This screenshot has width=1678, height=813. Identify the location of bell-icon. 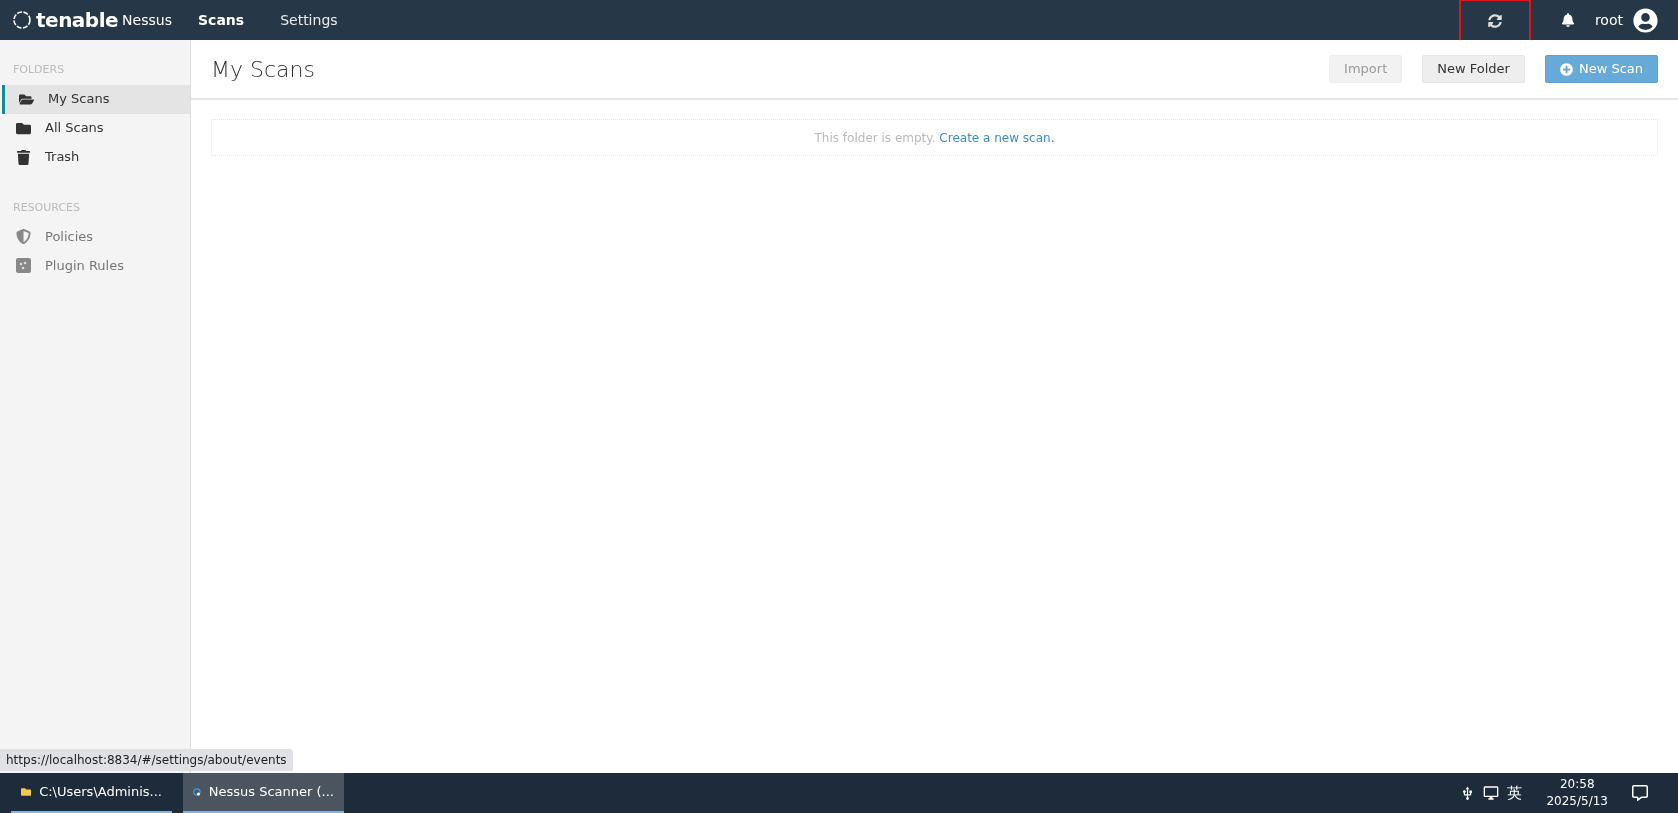
(1567, 20).